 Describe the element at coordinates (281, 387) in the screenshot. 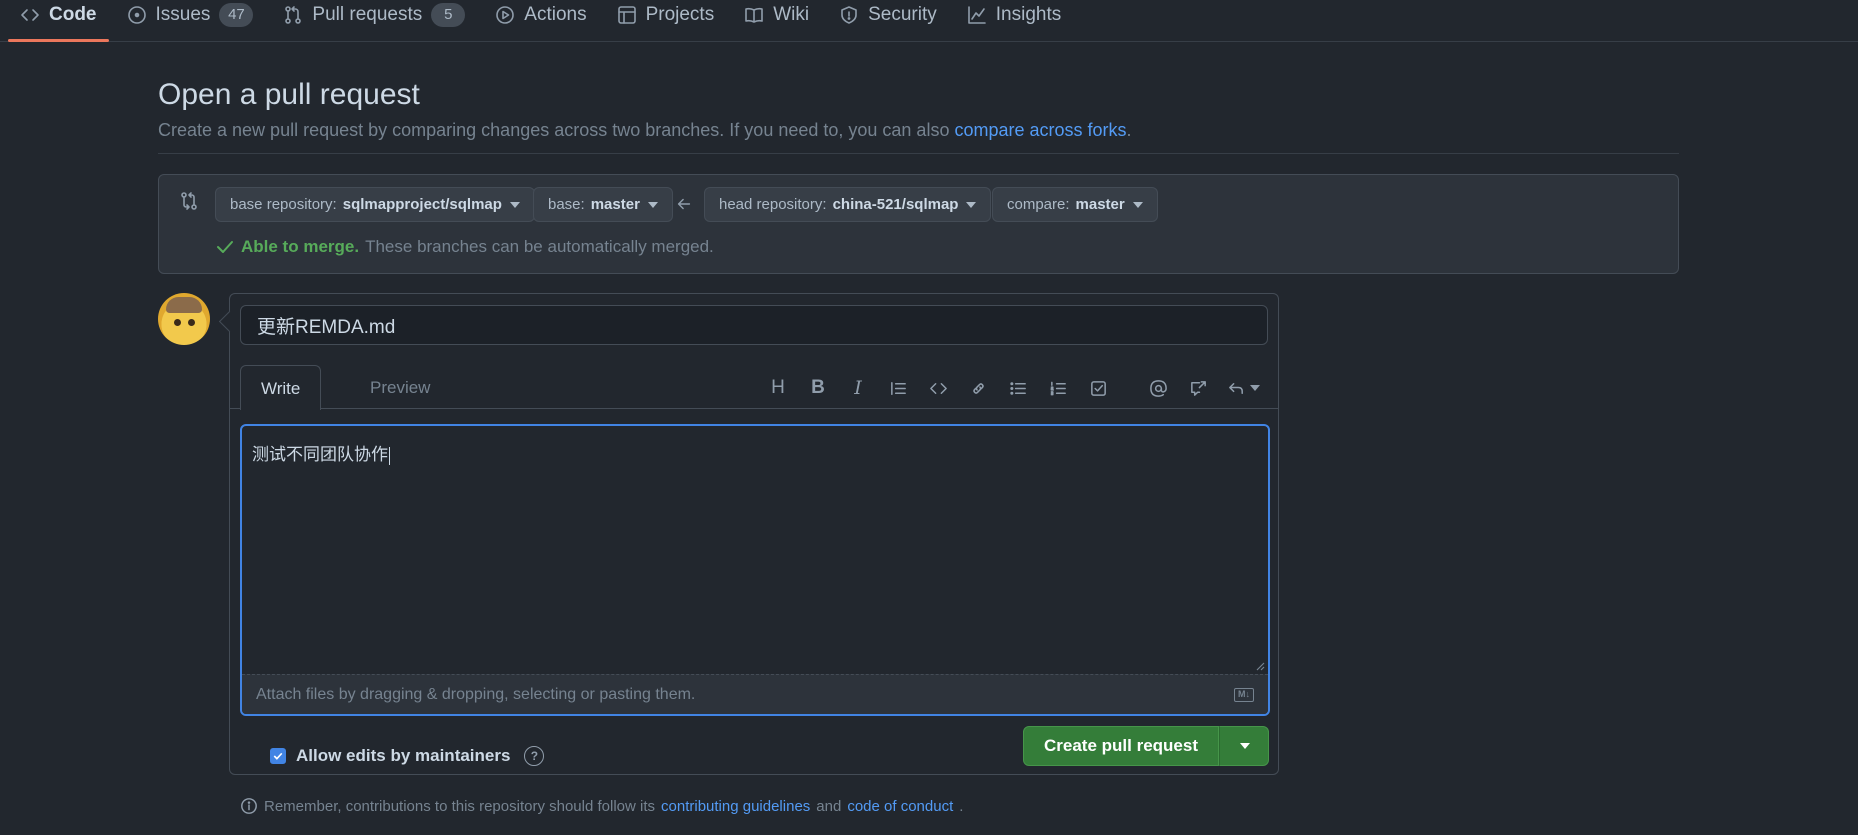

I see `tab-write: Write` at that location.